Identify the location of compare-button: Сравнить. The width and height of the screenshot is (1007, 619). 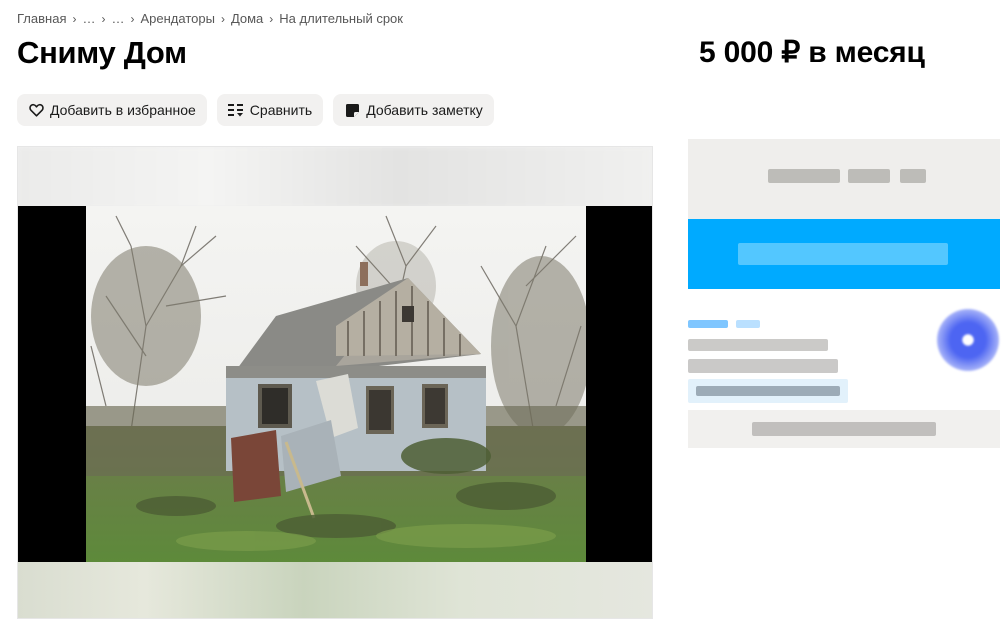
(270, 110).